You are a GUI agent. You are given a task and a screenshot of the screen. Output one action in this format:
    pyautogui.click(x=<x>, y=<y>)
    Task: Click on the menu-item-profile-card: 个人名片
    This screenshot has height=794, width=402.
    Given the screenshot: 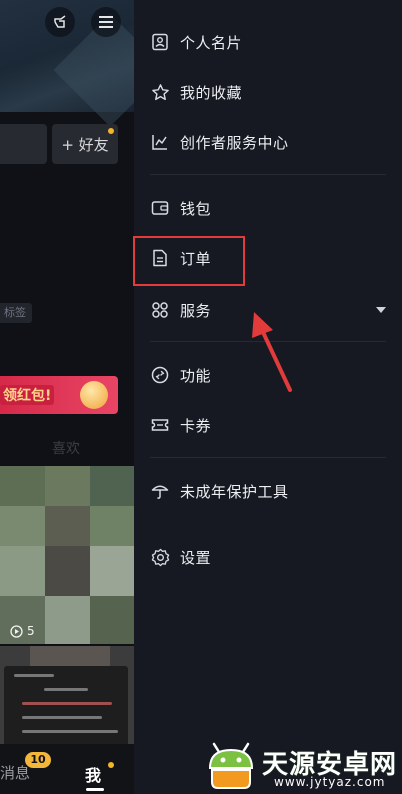 What is the action you would take?
    pyautogui.click(x=268, y=42)
    